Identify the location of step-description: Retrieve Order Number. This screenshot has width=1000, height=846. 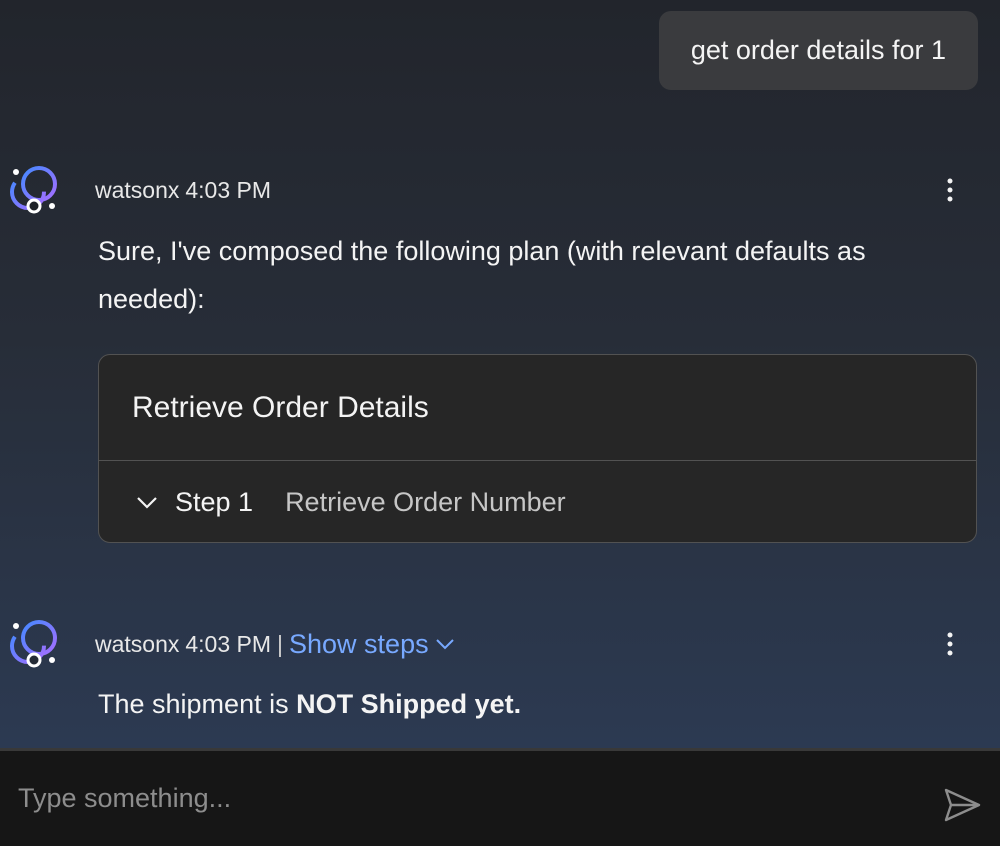
(425, 501).